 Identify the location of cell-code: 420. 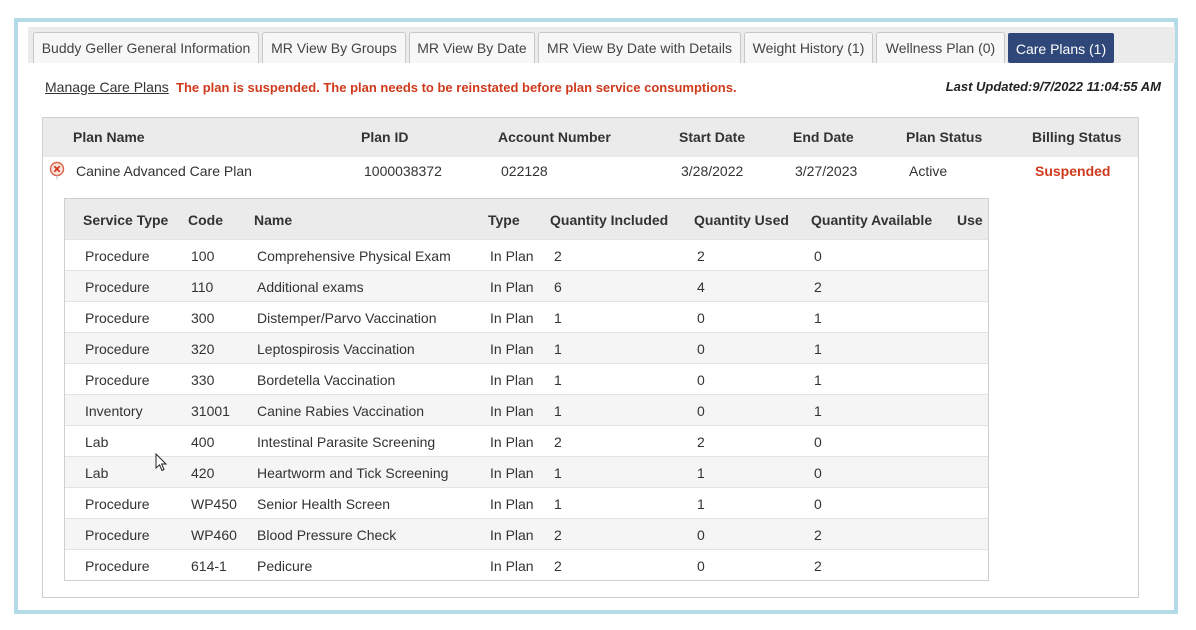
(203, 473).